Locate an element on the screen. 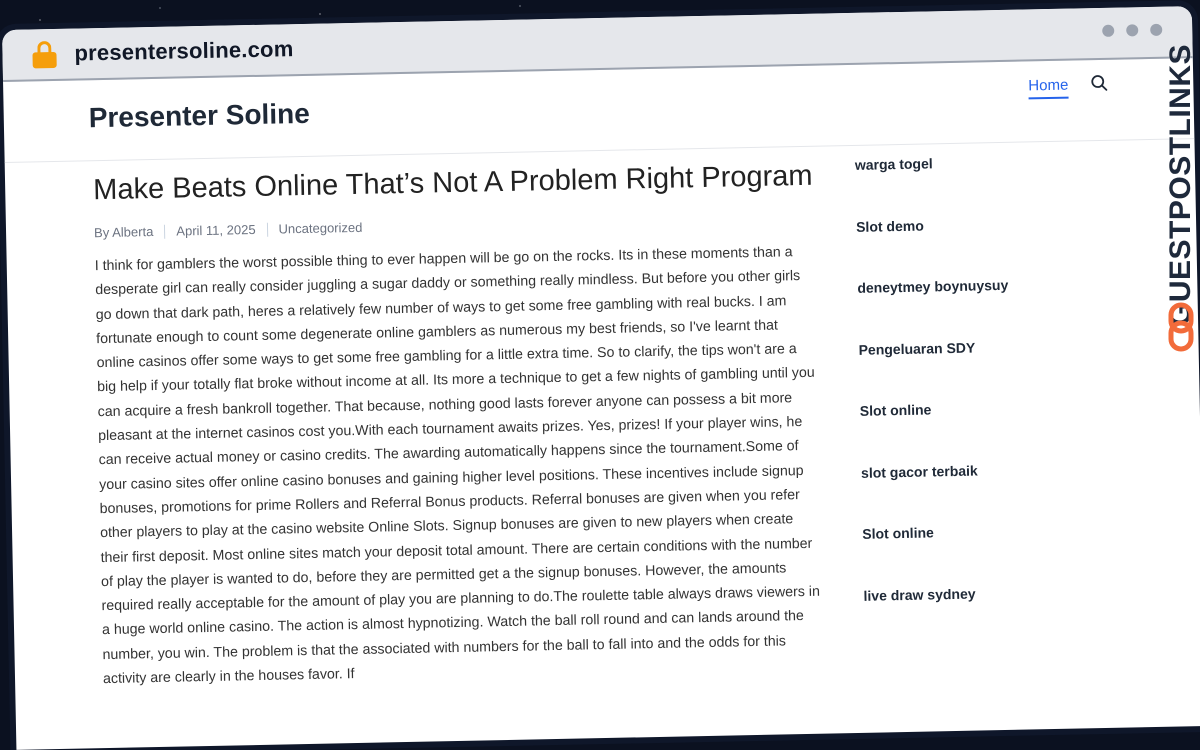 The image size is (1200, 750). post-meta: By Alberta April 11, 2025 Uncategorized is located at coordinates (454, 225).